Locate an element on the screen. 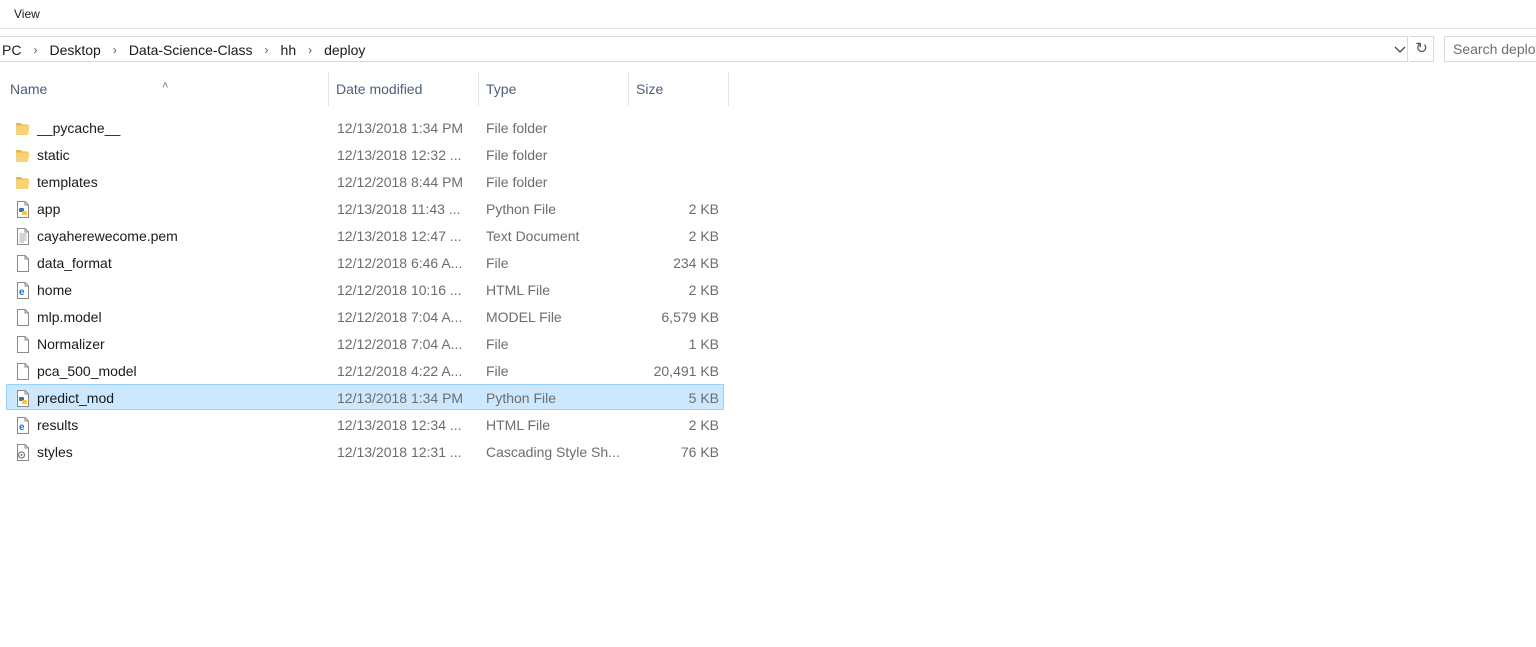 The height and width of the screenshot is (647, 1536). file-row: Normalizer 12/12/2018 7:04 A... File 1 KB is located at coordinates (365, 343).